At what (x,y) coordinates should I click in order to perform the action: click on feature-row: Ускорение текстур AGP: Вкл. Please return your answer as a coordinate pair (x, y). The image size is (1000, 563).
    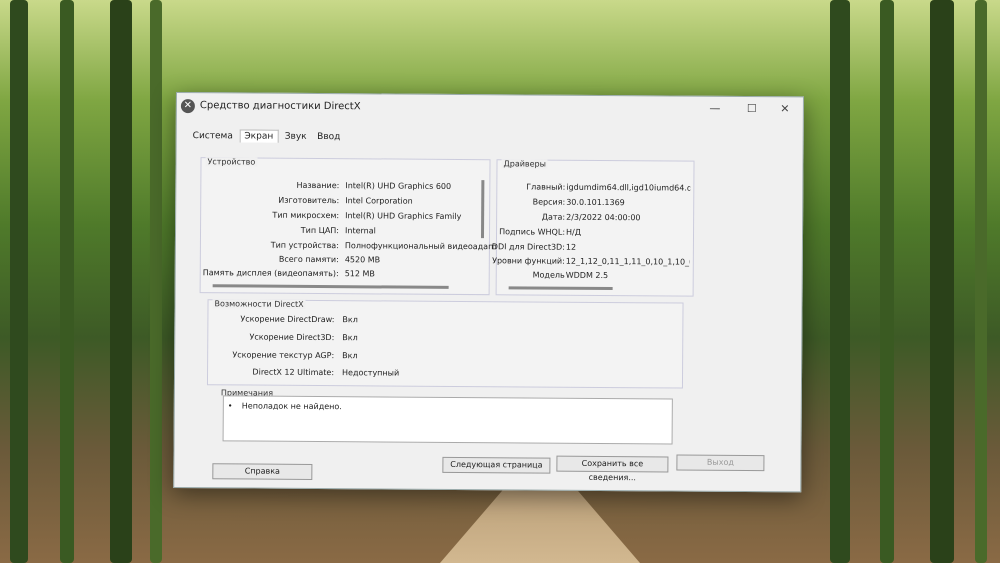
    Looking at the image, I should click on (445, 355).